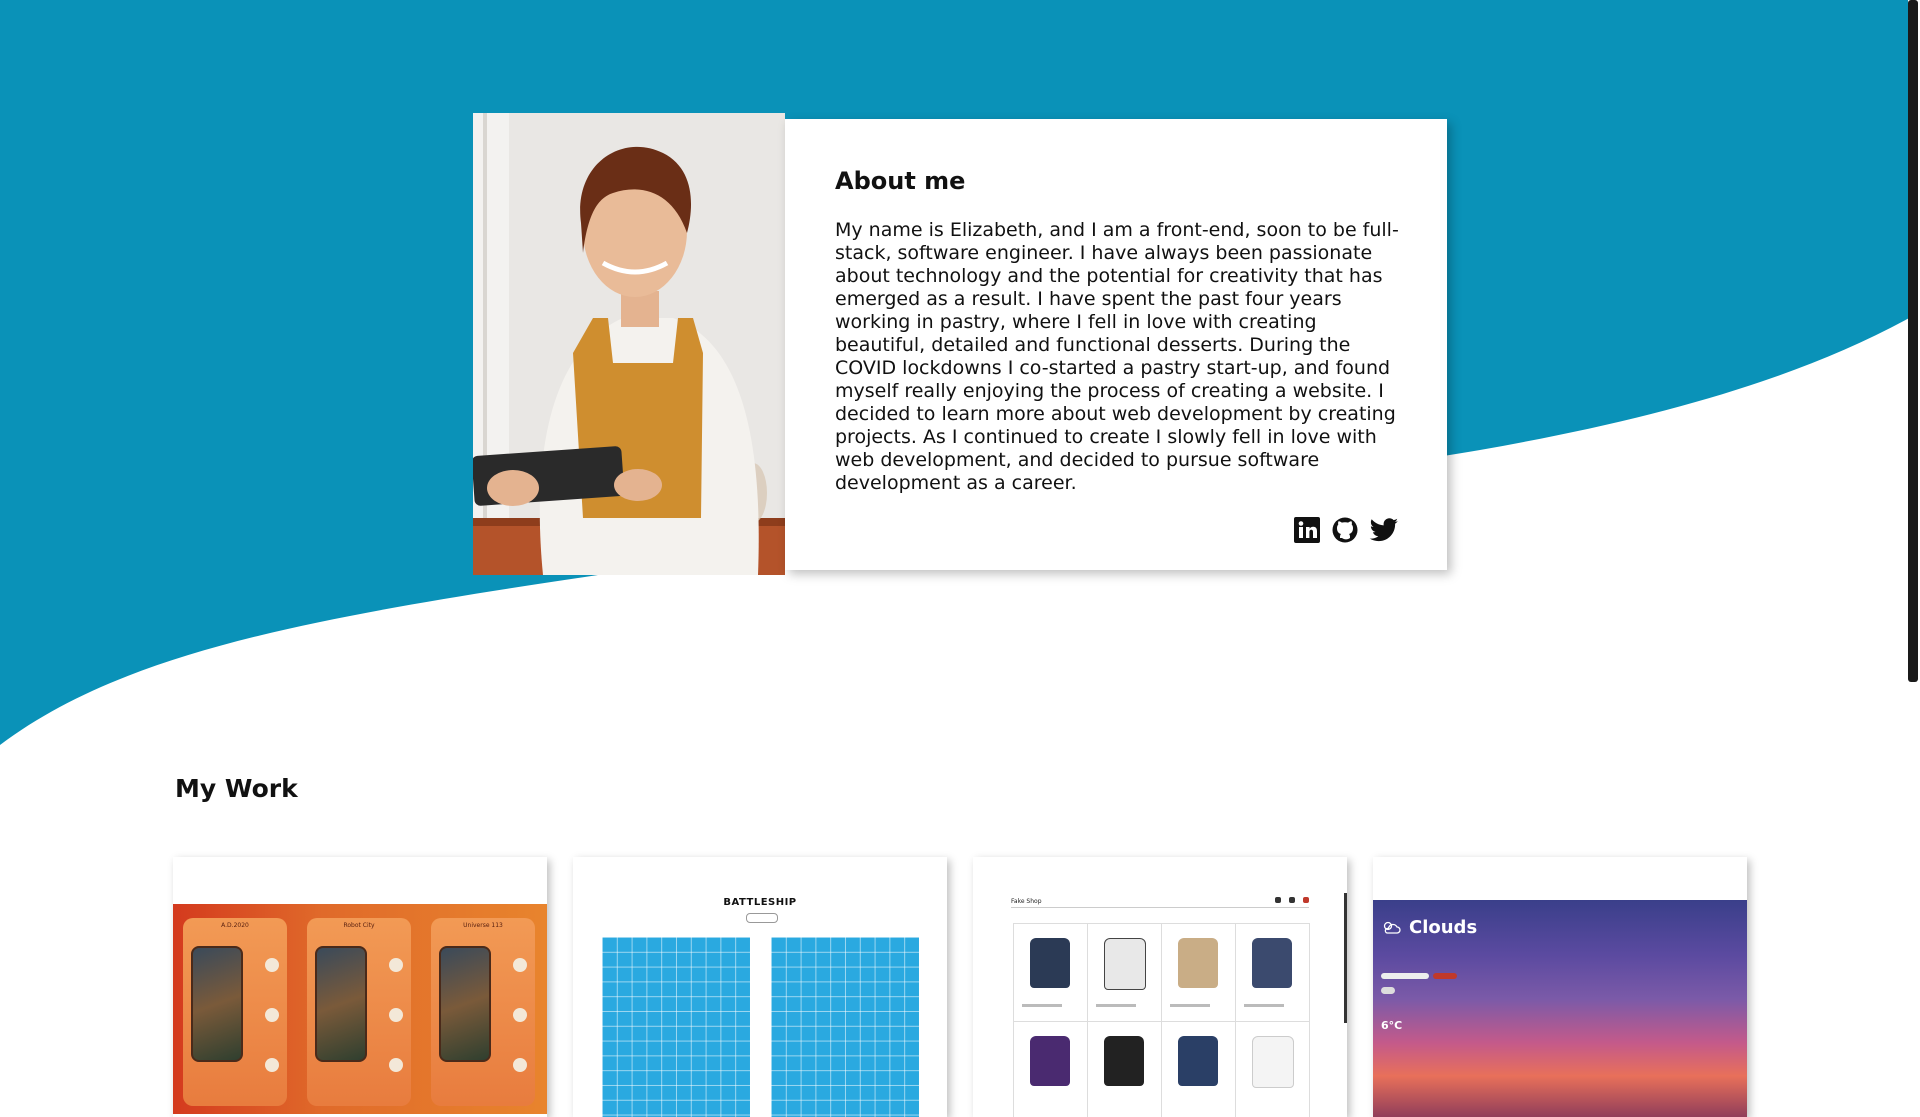 The image size is (1920, 1117). What do you see at coordinates (1383, 530) in the screenshot?
I see `twitter-icon` at bounding box center [1383, 530].